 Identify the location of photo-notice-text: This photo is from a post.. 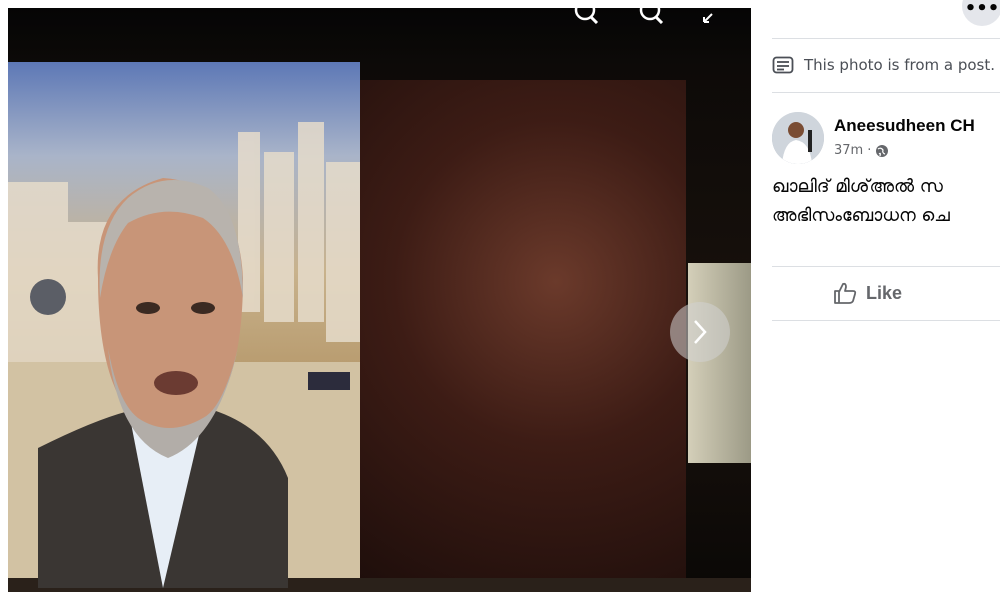
(900, 65).